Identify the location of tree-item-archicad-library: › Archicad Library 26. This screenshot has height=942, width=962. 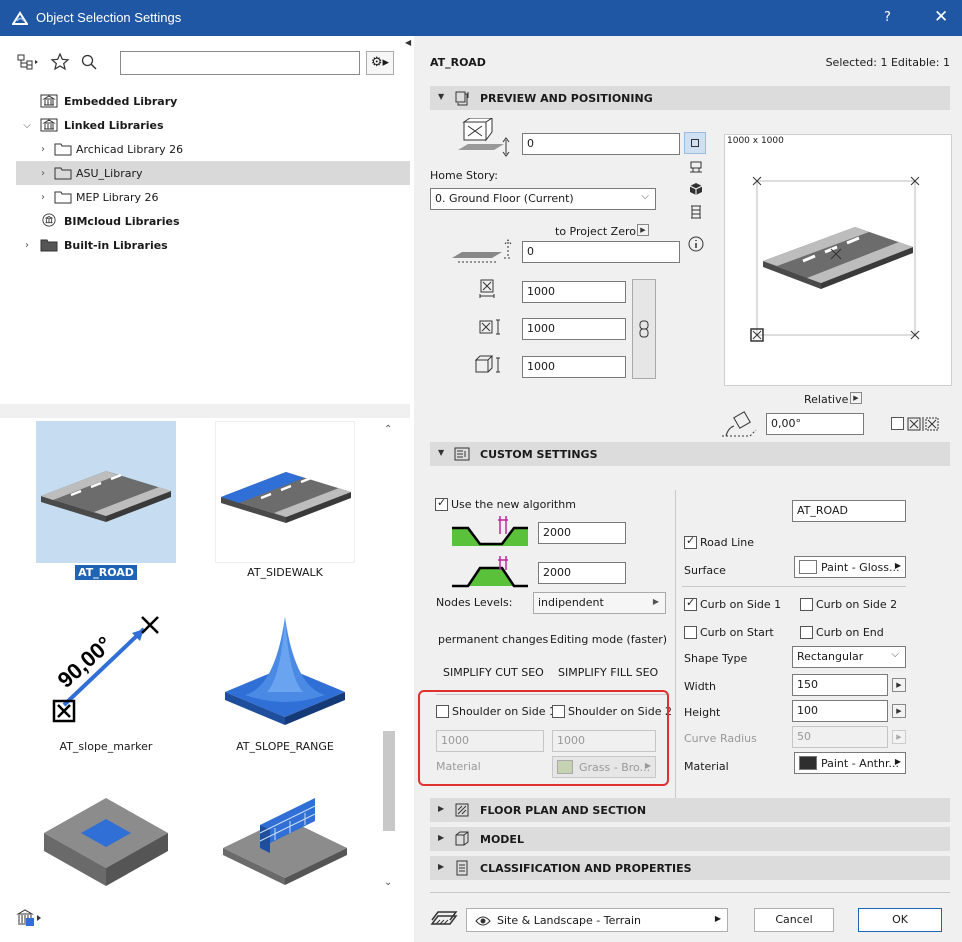
(213, 149).